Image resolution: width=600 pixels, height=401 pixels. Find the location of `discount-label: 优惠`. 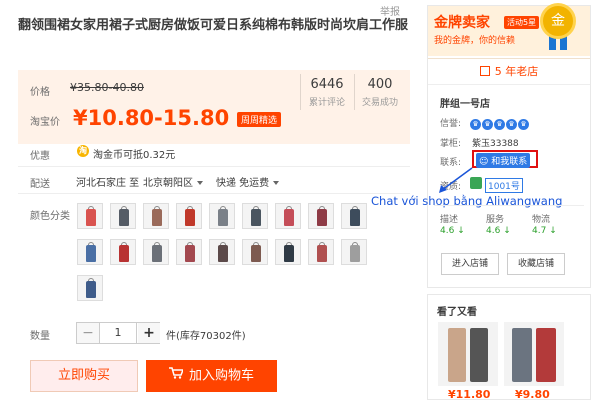

discount-label: 优惠 is located at coordinates (40, 156).